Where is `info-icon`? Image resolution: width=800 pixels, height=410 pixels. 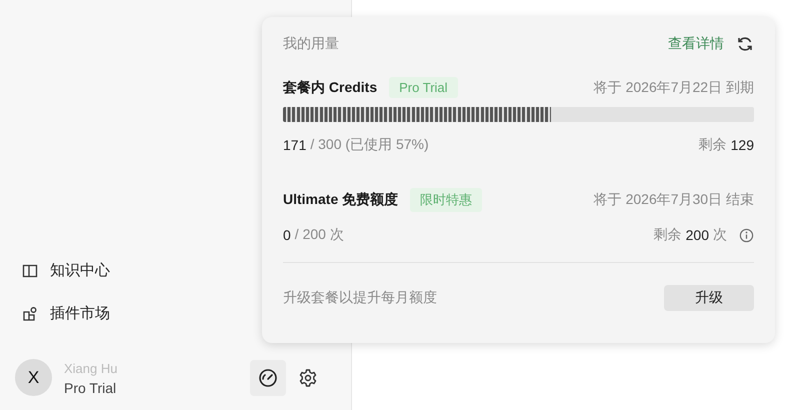 info-icon is located at coordinates (746, 235).